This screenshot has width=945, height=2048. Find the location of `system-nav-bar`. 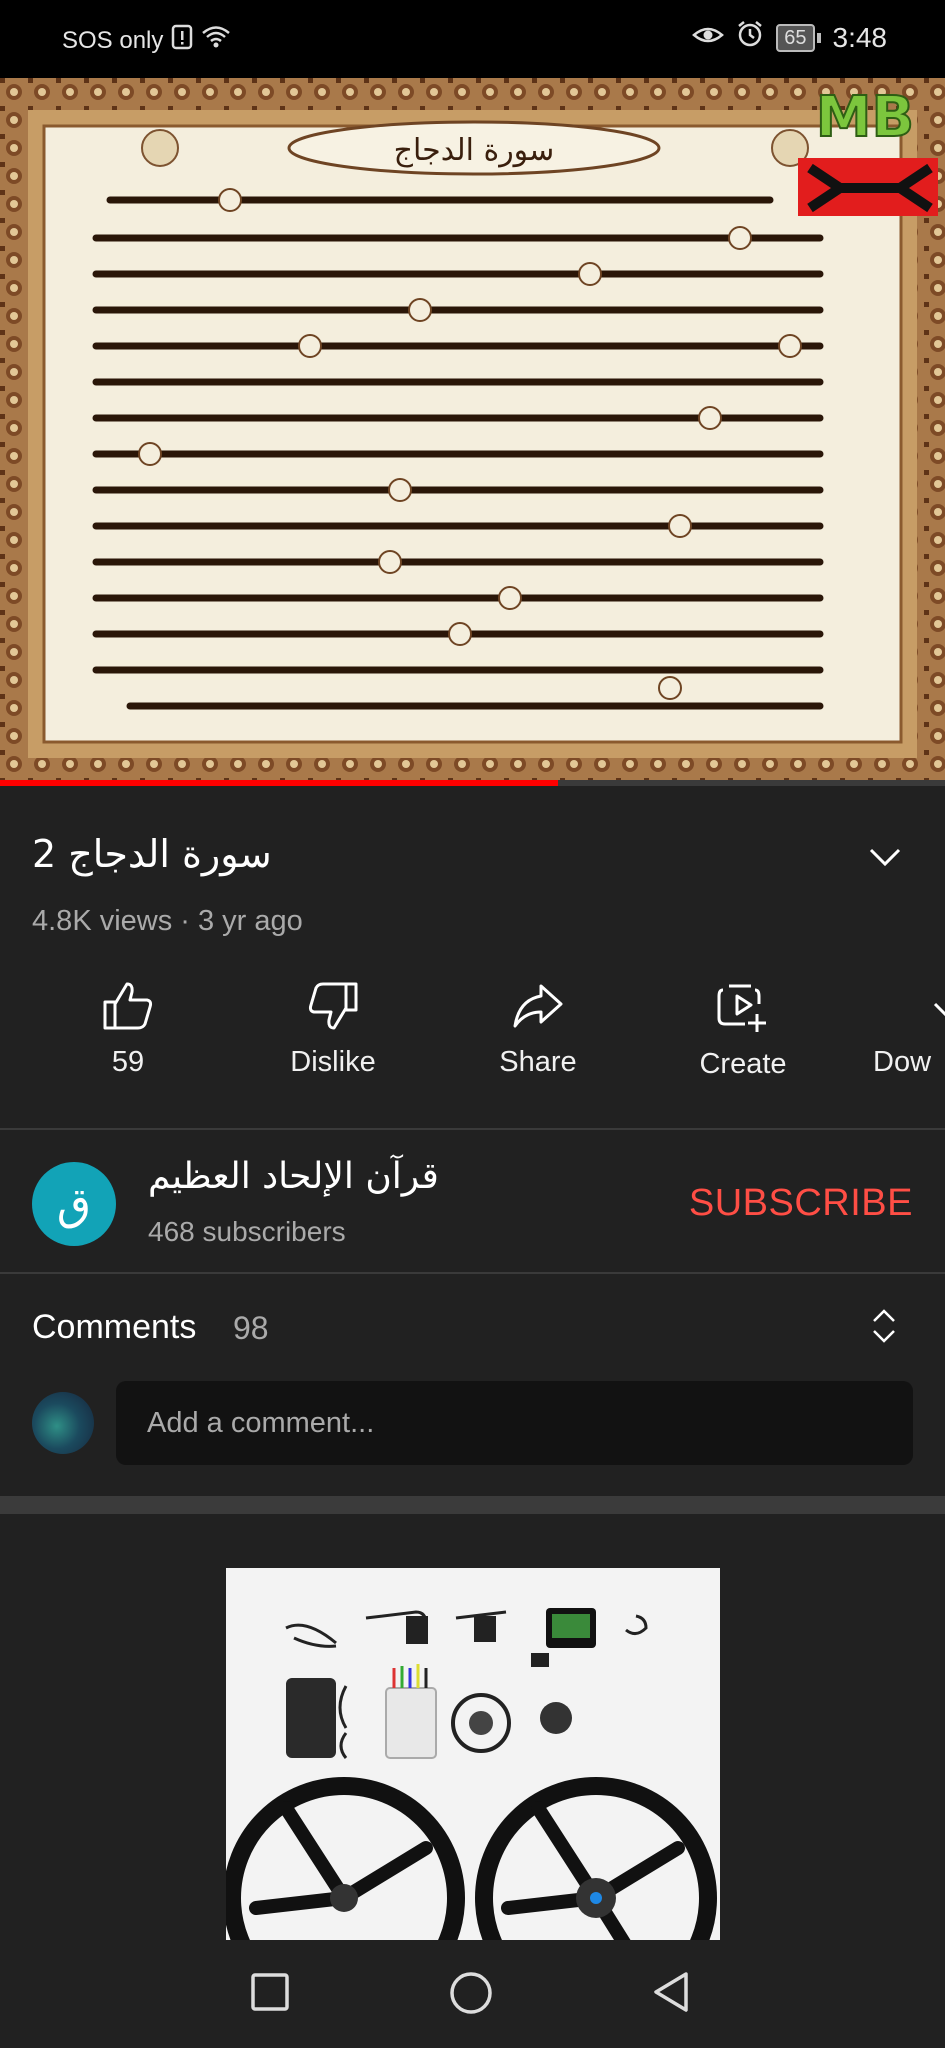

system-nav-bar is located at coordinates (472, 1994).